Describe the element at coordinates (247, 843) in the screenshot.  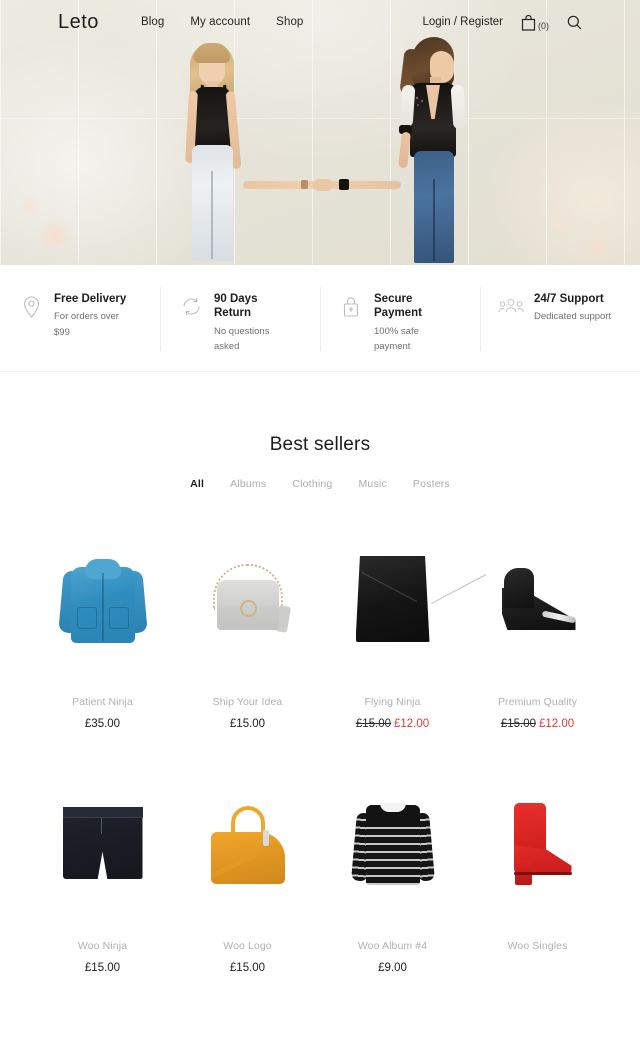
I see `product-image-yellow-tote-bag` at that location.